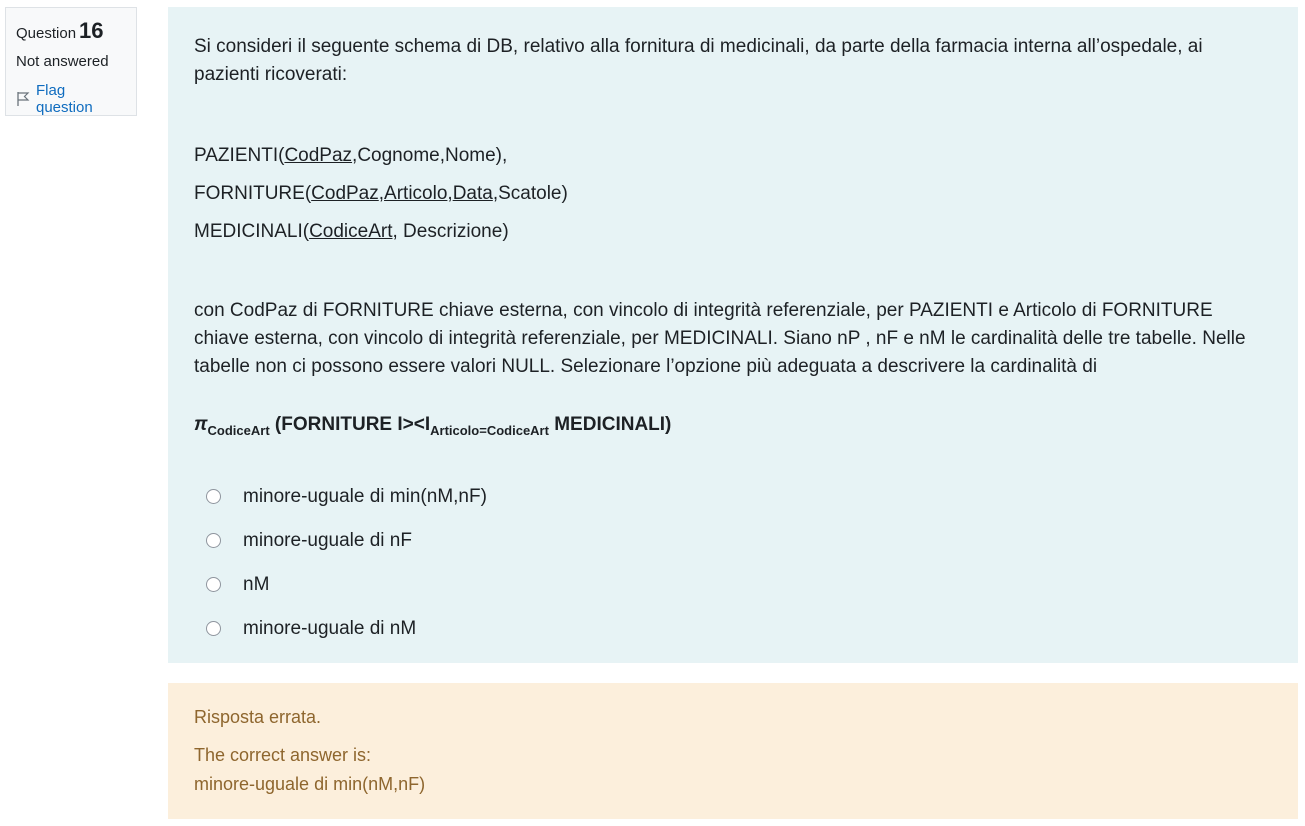 This screenshot has height=826, width=1305. Describe the element at coordinates (201, 424) in the screenshot. I see `projection-symbol: π` at that location.